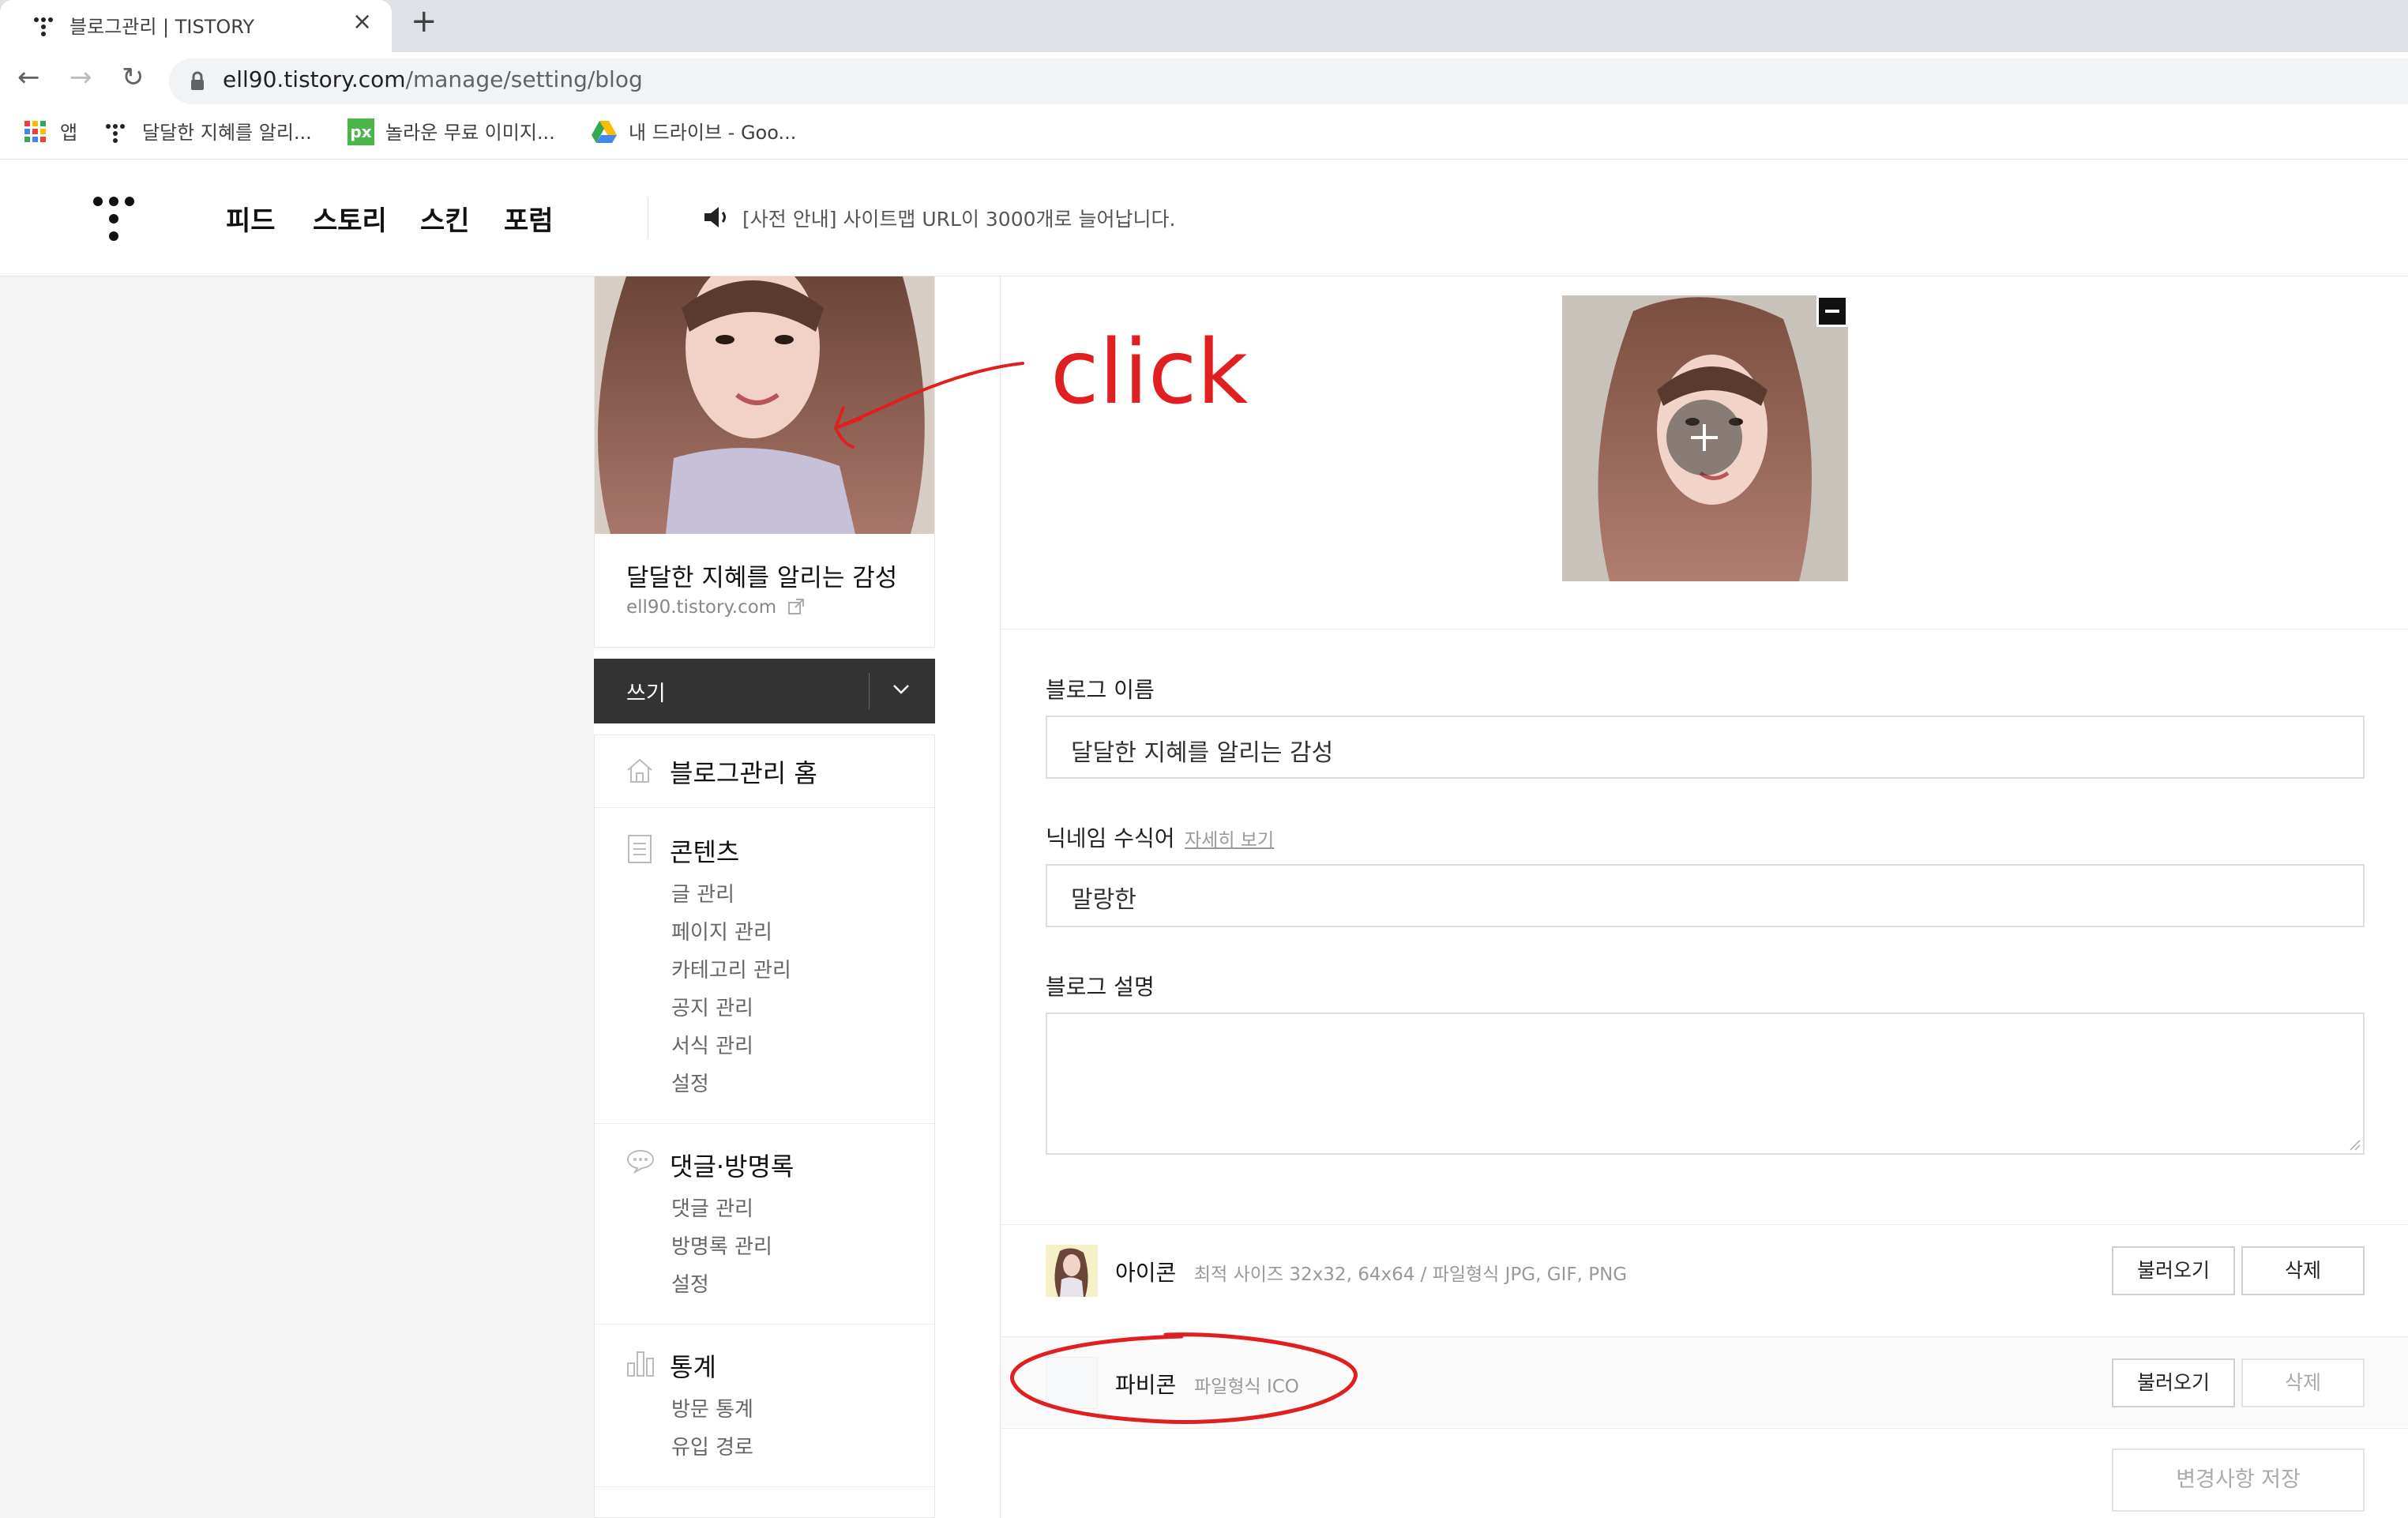 The width and height of the screenshot is (2408, 1518). Describe the element at coordinates (133, 78) in the screenshot. I see `reload-icon: ↻` at that location.